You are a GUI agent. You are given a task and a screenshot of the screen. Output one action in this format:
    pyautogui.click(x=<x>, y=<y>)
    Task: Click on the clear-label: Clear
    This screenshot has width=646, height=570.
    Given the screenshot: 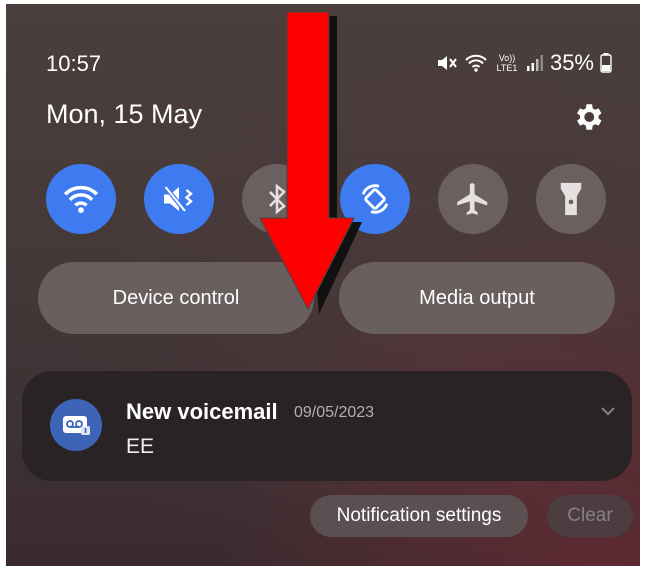 What is the action you would take?
    pyautogui.click(x=590, y=515)
    